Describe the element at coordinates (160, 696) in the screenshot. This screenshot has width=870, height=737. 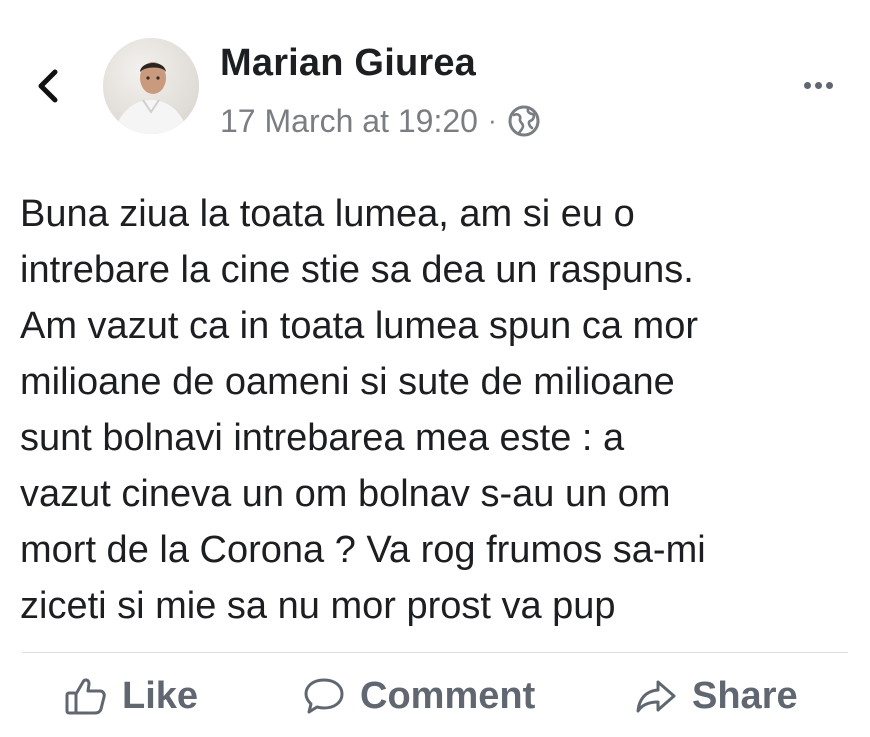
I see `like-label: Like` at that location.